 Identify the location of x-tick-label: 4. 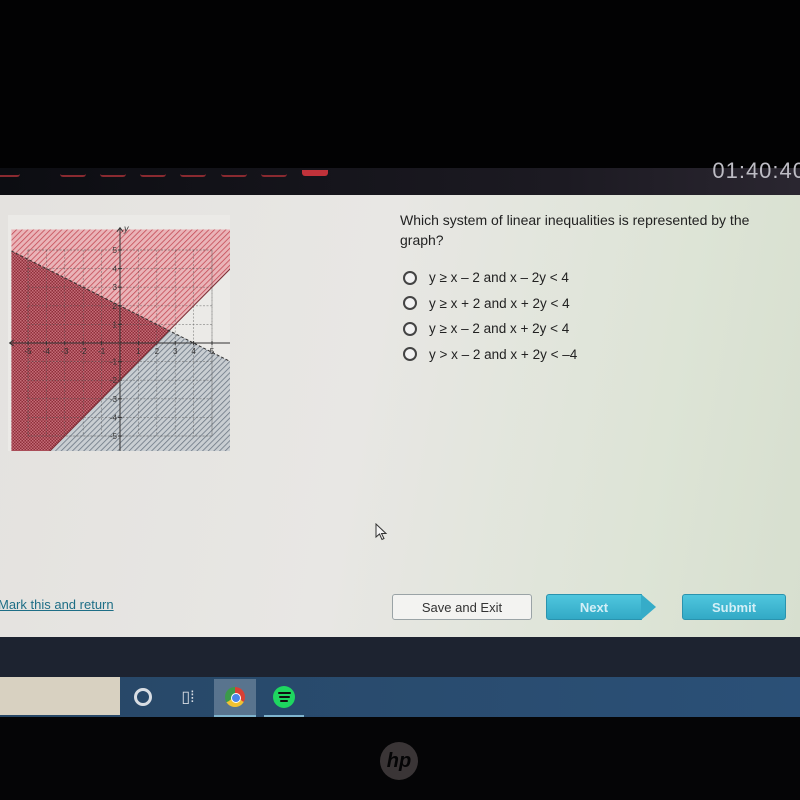
(193, 351).